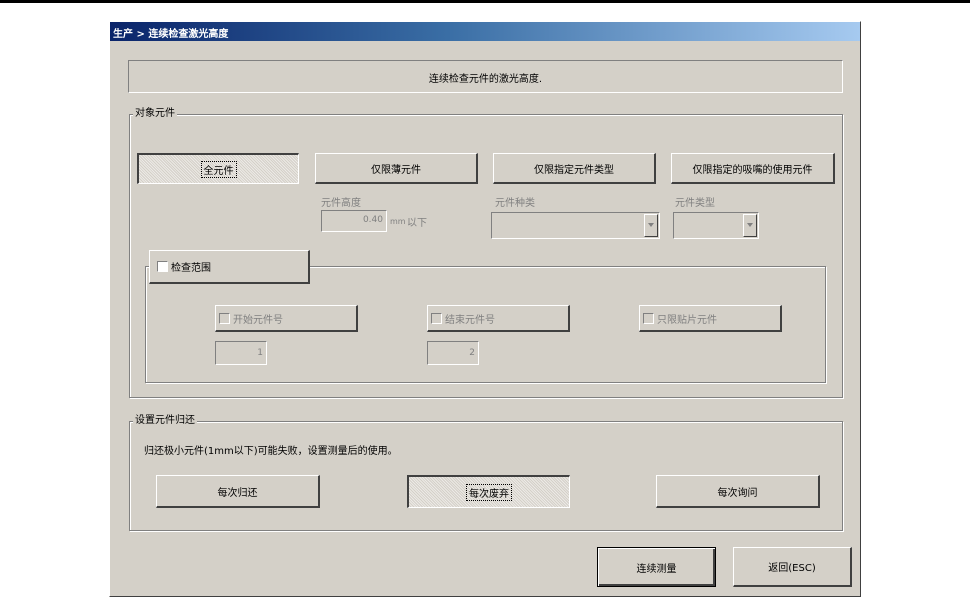  I want to click on component-kind-combo, so click(575, 225).